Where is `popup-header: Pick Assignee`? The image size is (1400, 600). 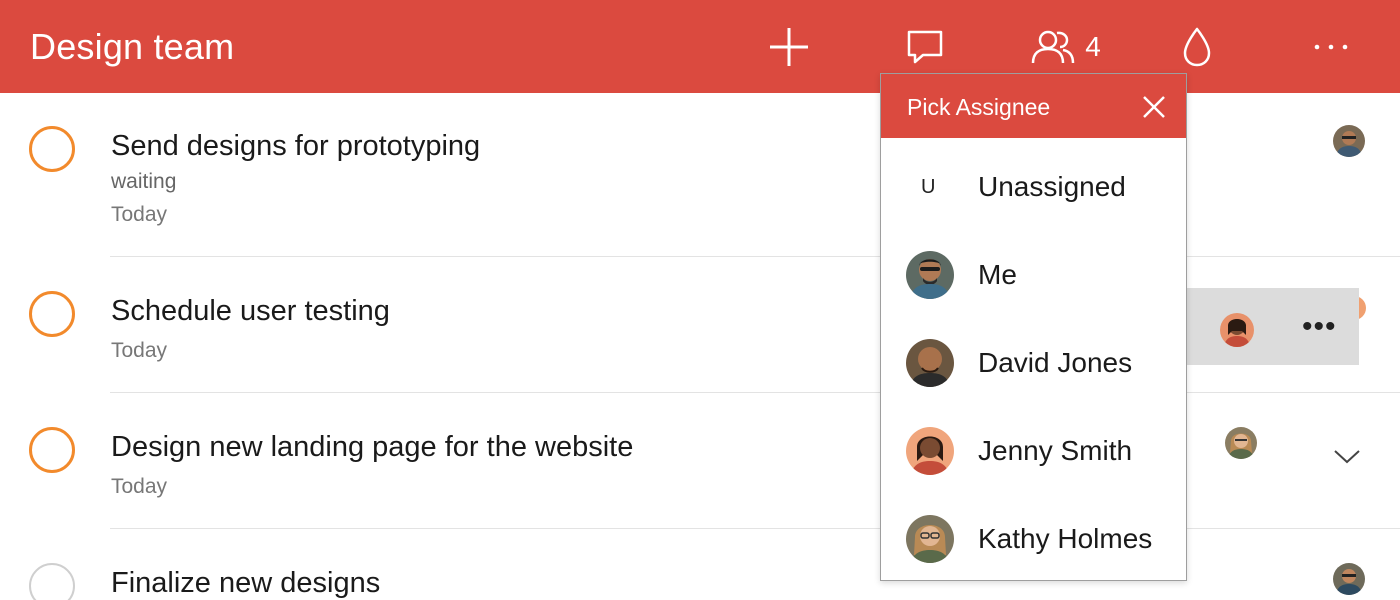 popup-header: Pick Assignee is located at coordinates (1033, 106).